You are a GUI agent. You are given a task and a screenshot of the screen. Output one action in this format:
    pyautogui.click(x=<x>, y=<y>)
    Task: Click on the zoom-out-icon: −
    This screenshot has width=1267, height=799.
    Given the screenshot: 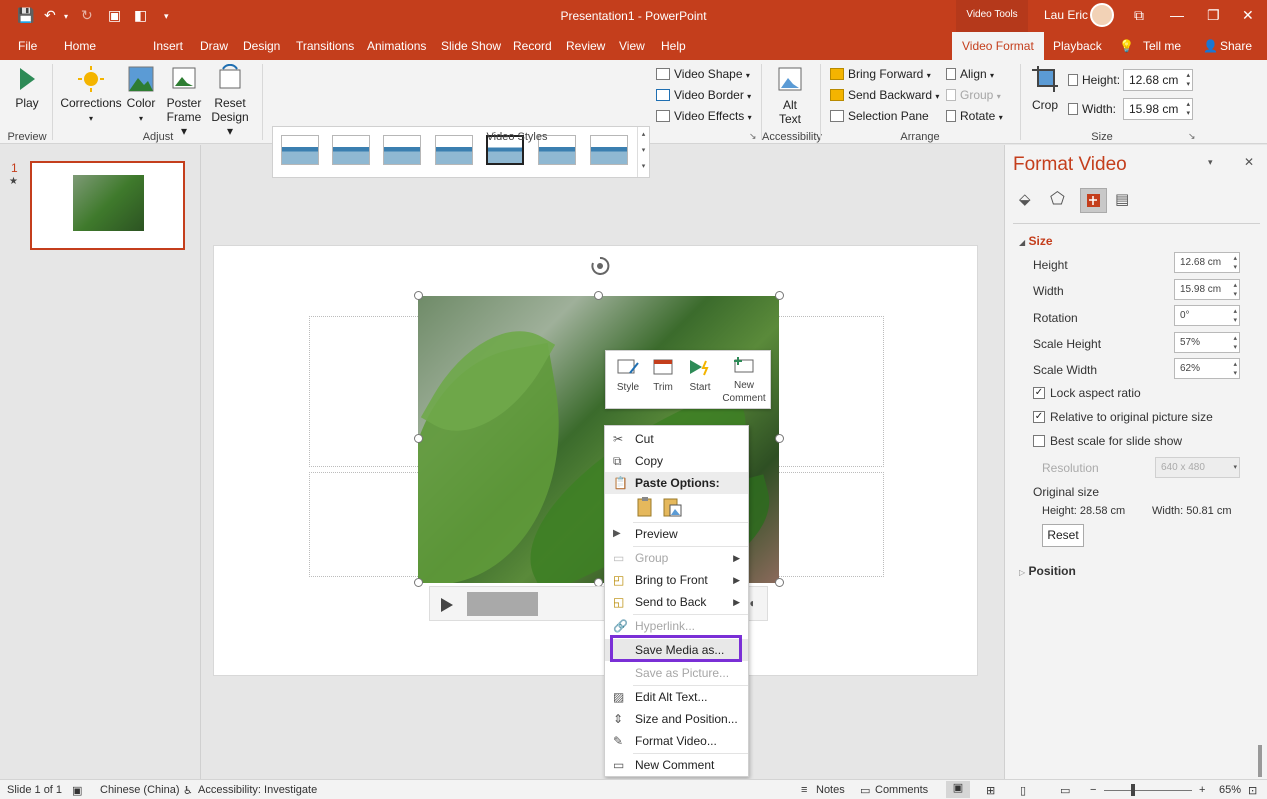 What is the action you would take?
    pyautogui.click(x=1093, y=790)
    